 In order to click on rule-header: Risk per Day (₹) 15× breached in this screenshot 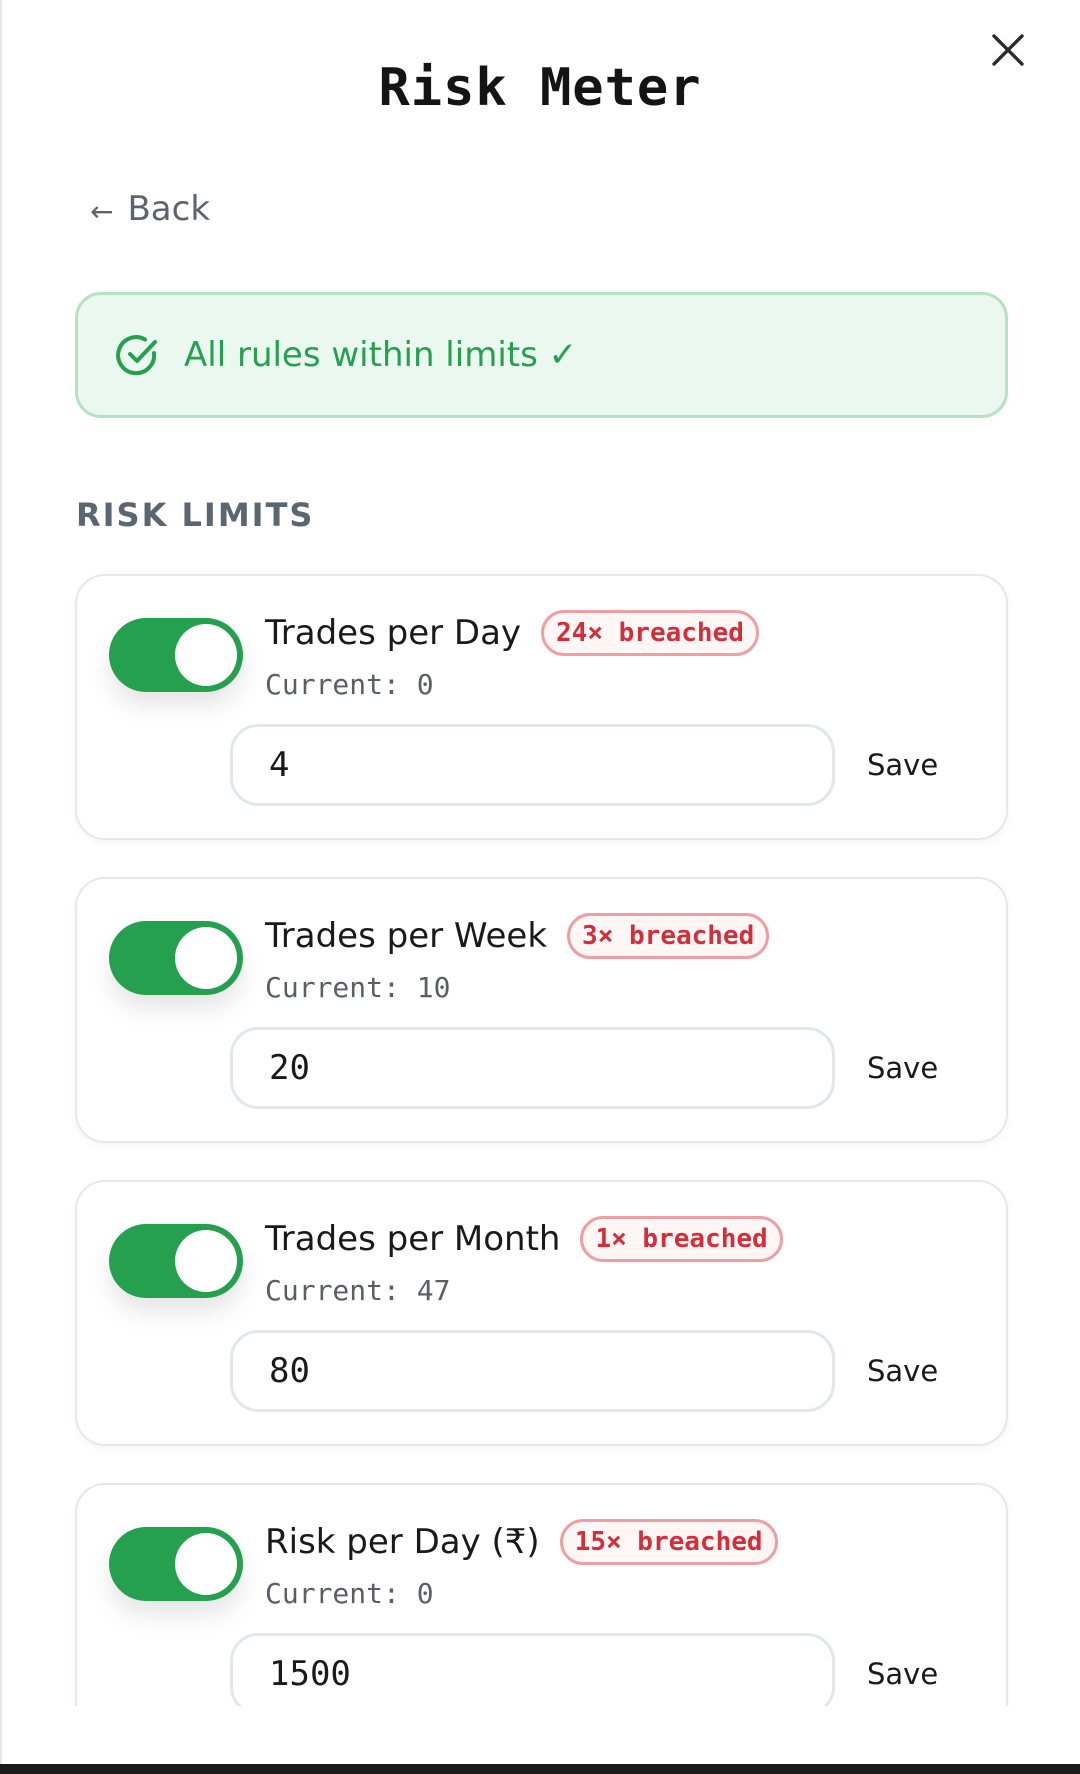, I will do `click(521, 1542)`.